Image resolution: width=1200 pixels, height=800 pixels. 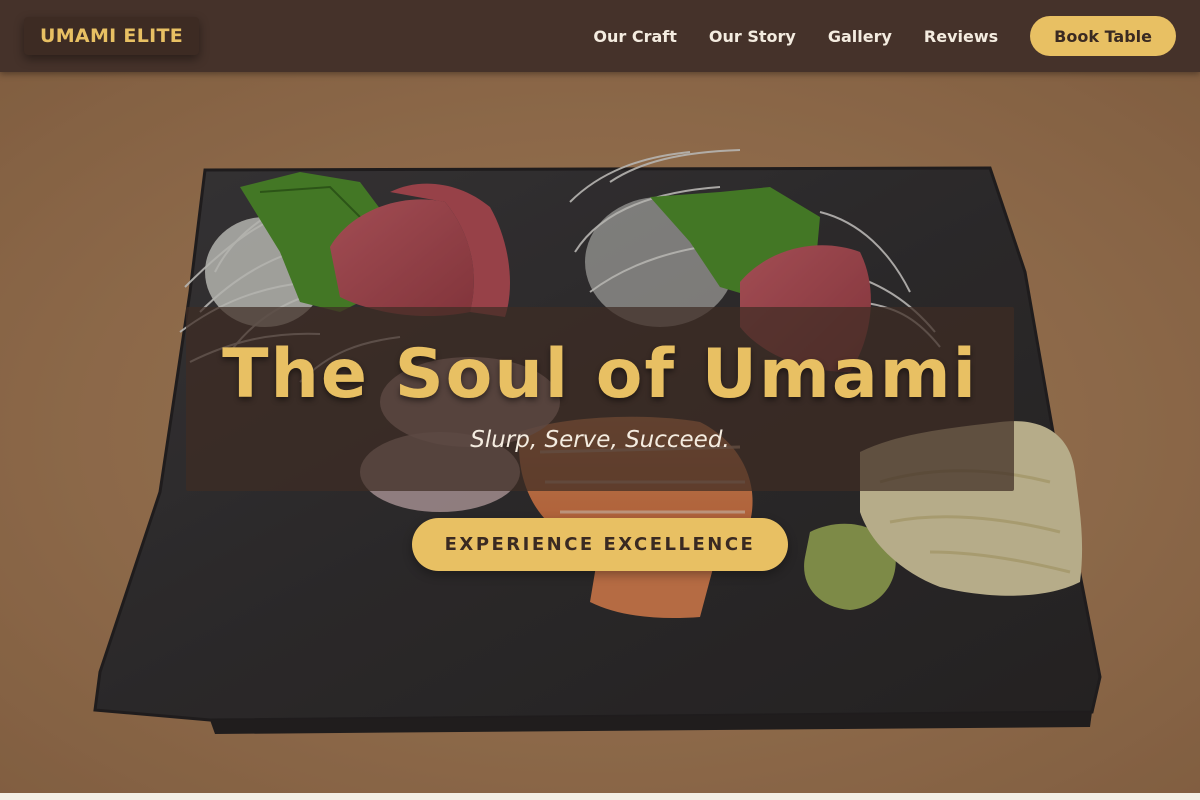 I want to click on page-bottom-strip, so click(x=600, y=796).